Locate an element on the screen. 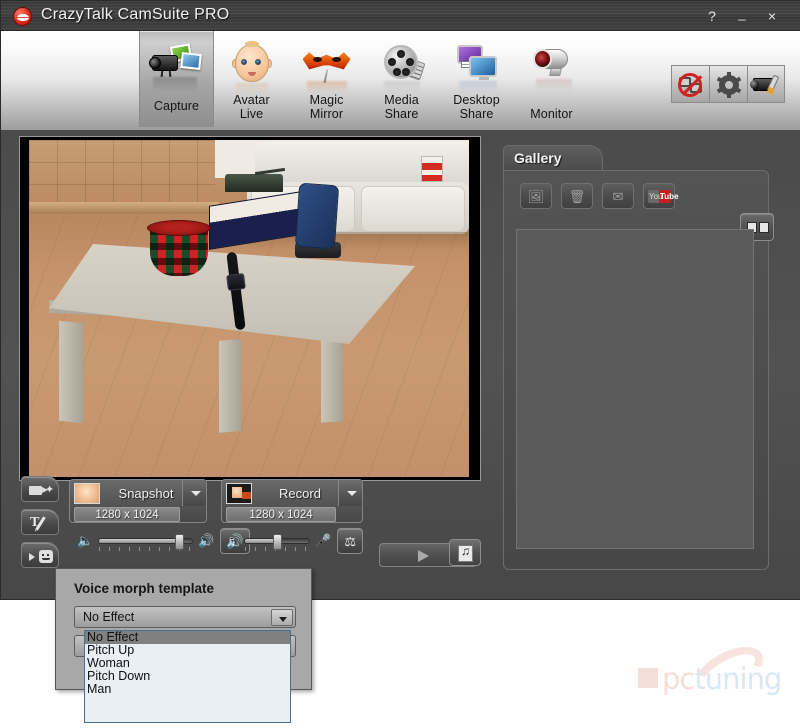 This screenshot has height=728, width=800. trash-icon: 🗑 is located at coordinates (577, 196).